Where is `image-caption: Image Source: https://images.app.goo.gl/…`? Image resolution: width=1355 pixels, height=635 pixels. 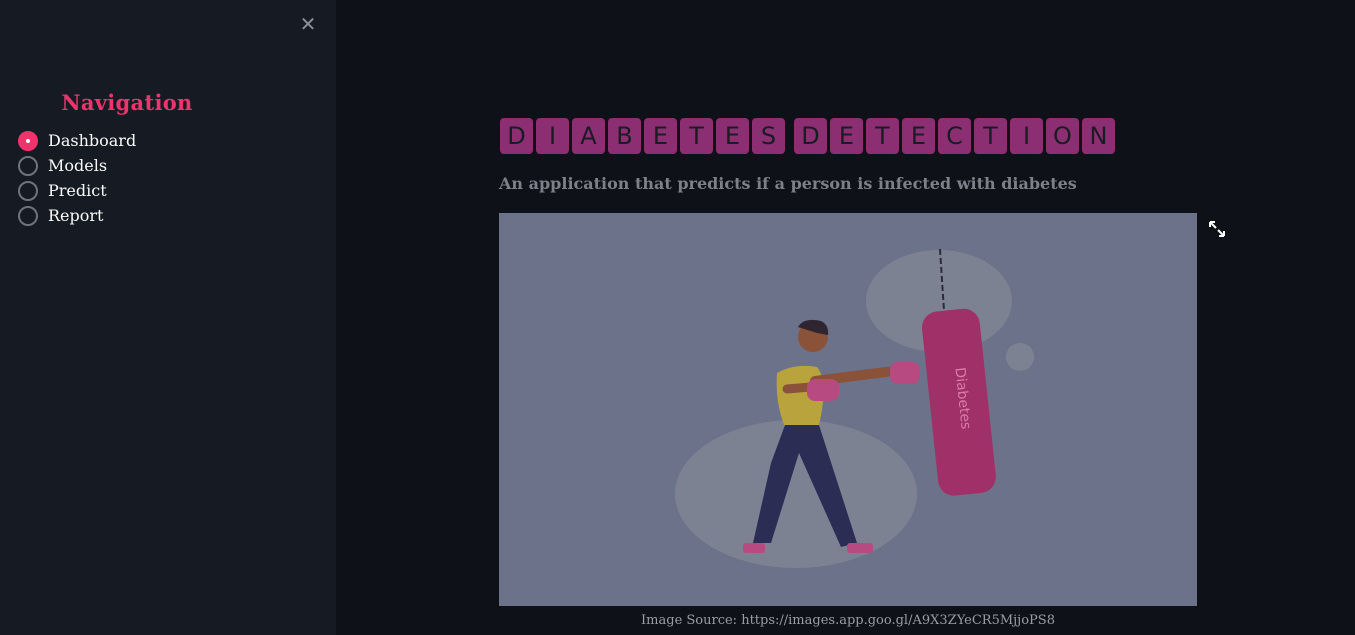
image-caption: Image Source: https://images.app.goo.gl/… is located at coordinates (848, 620).